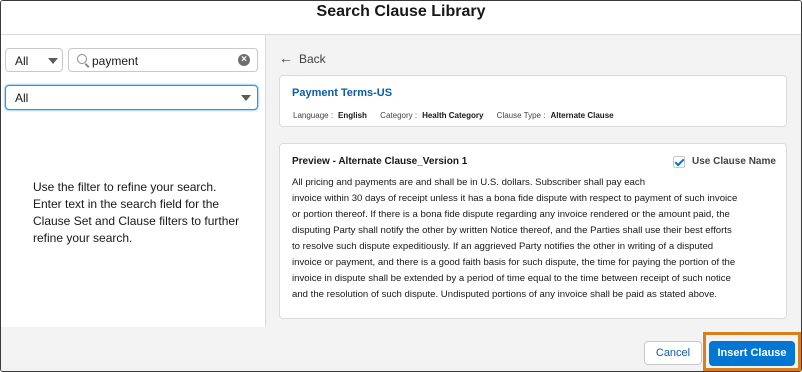 The width and height of the screenshot is (802, 372). What do you see at coordinates (752, 353) in the screenshot?
I see `insert-clause-button: Insert Clause` at bounding box center [752, 353].